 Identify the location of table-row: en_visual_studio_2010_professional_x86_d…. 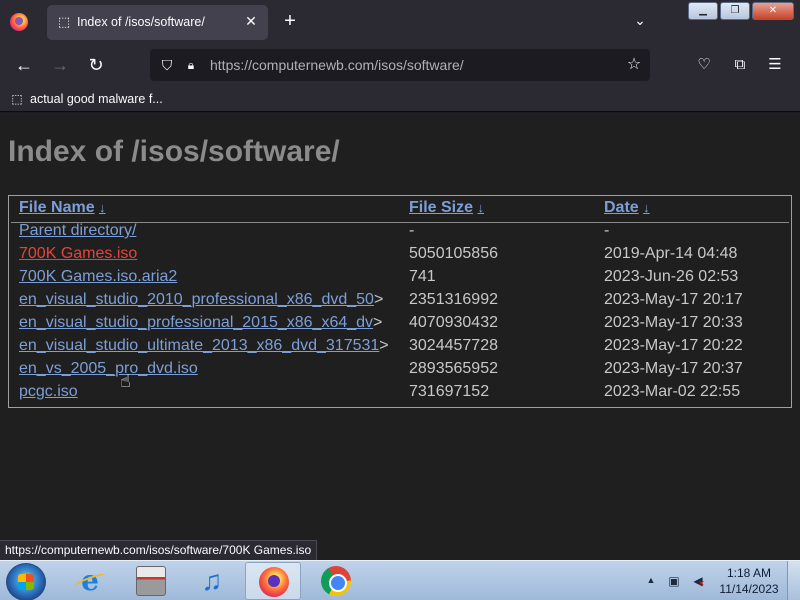
(400, 302).